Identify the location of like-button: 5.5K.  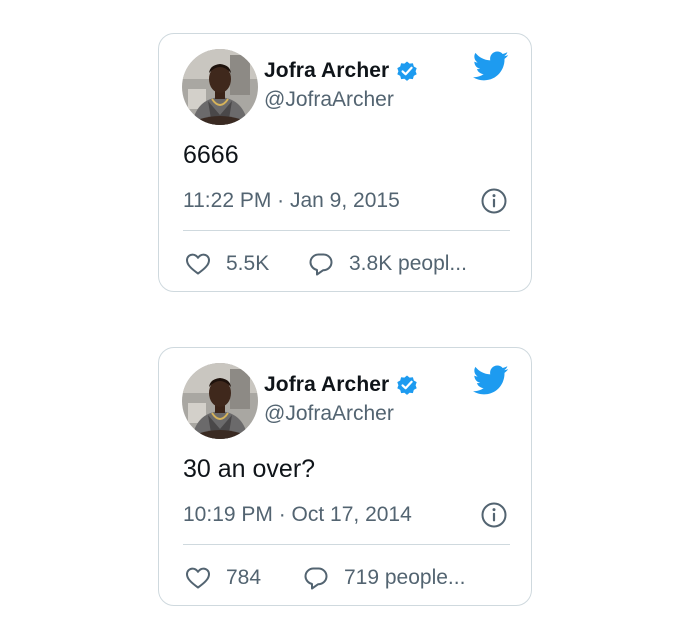
(226, 264).